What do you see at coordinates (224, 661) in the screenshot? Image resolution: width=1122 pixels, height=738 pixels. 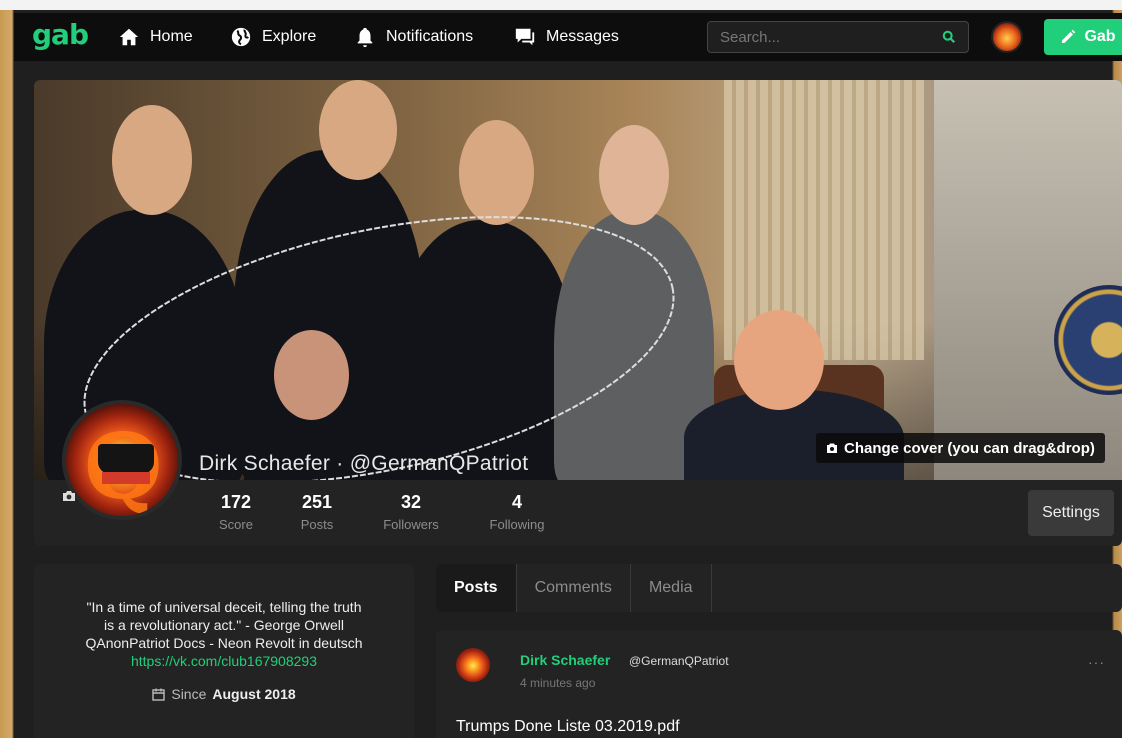 I see `bio-link: https://vk.com/club167908293` at bounding box center [224, 661].